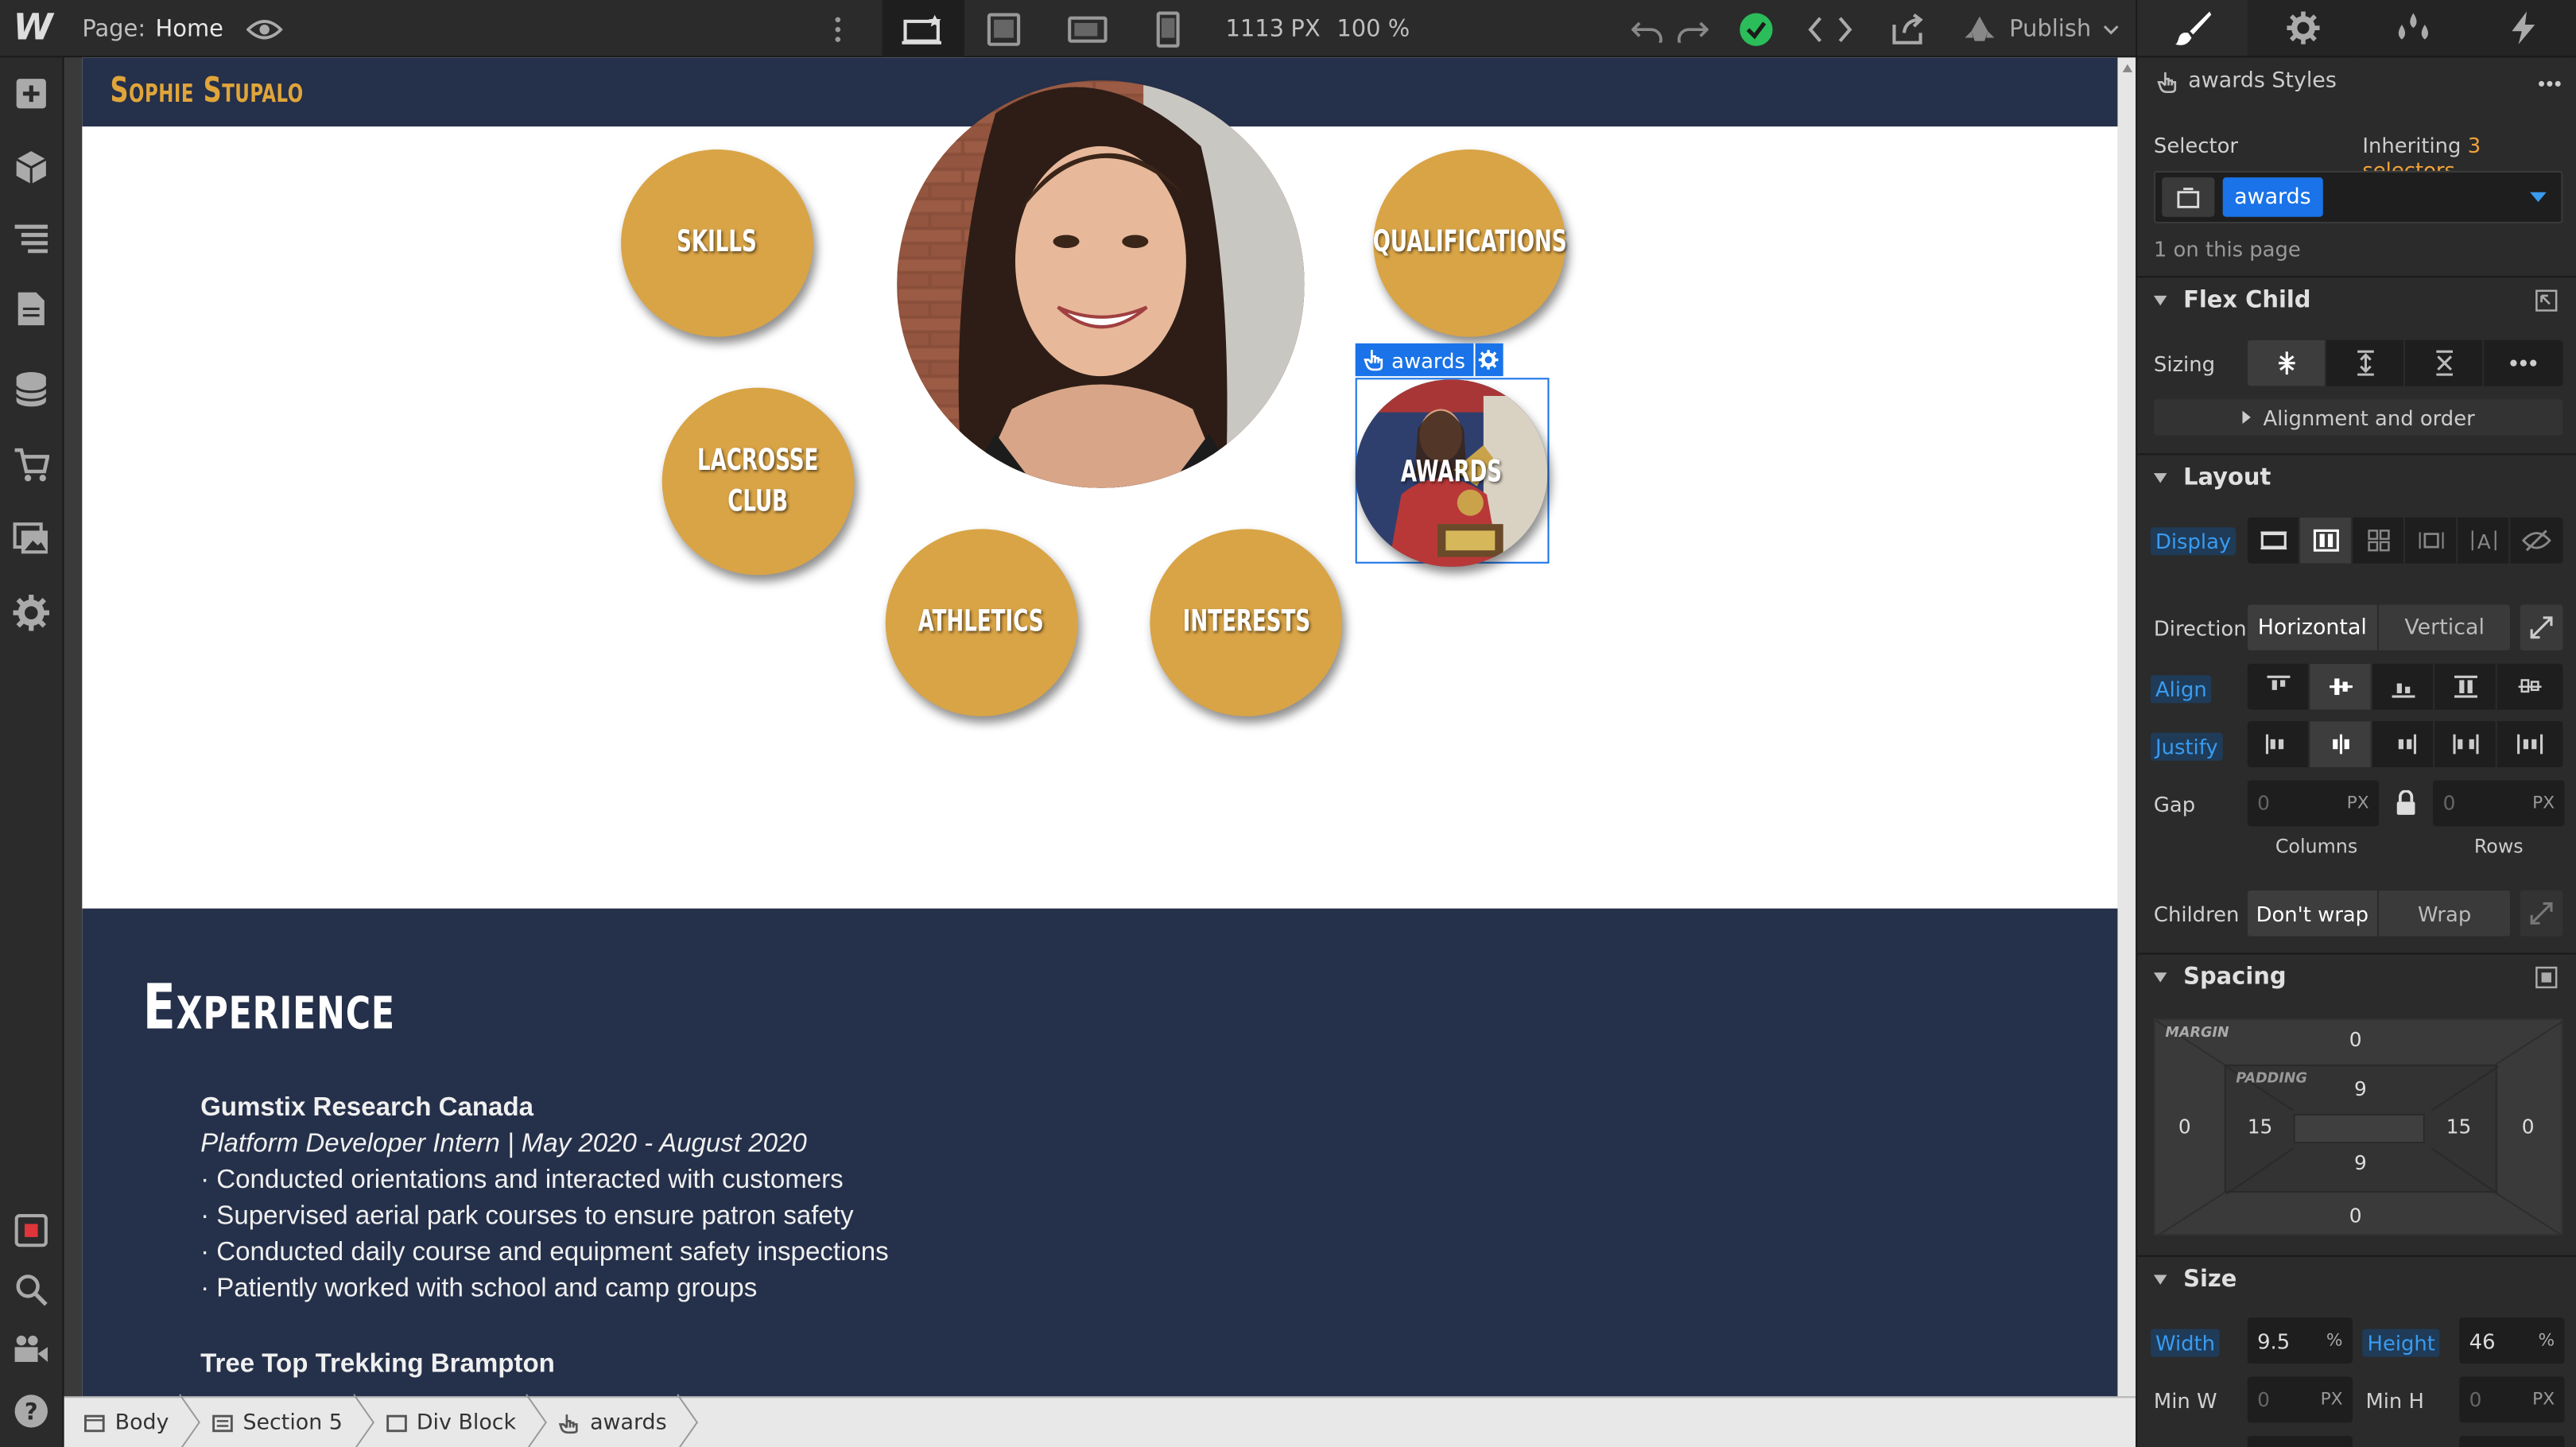 Image resolution: width=2576 pixels, height=1447 pixels. What do you see at coordinates (2356, 299) in the screenshot?
I see `section-flex-child: Flex Child` at bounding box center [2356, 299].